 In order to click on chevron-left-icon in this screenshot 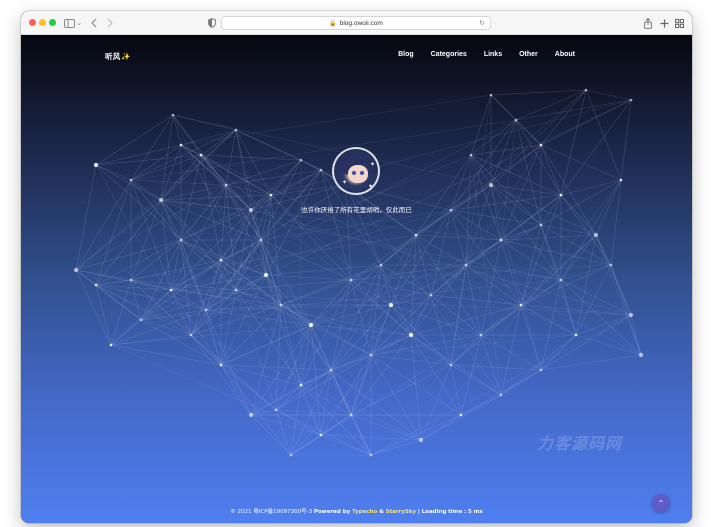, I will do `click(94, 23)`.